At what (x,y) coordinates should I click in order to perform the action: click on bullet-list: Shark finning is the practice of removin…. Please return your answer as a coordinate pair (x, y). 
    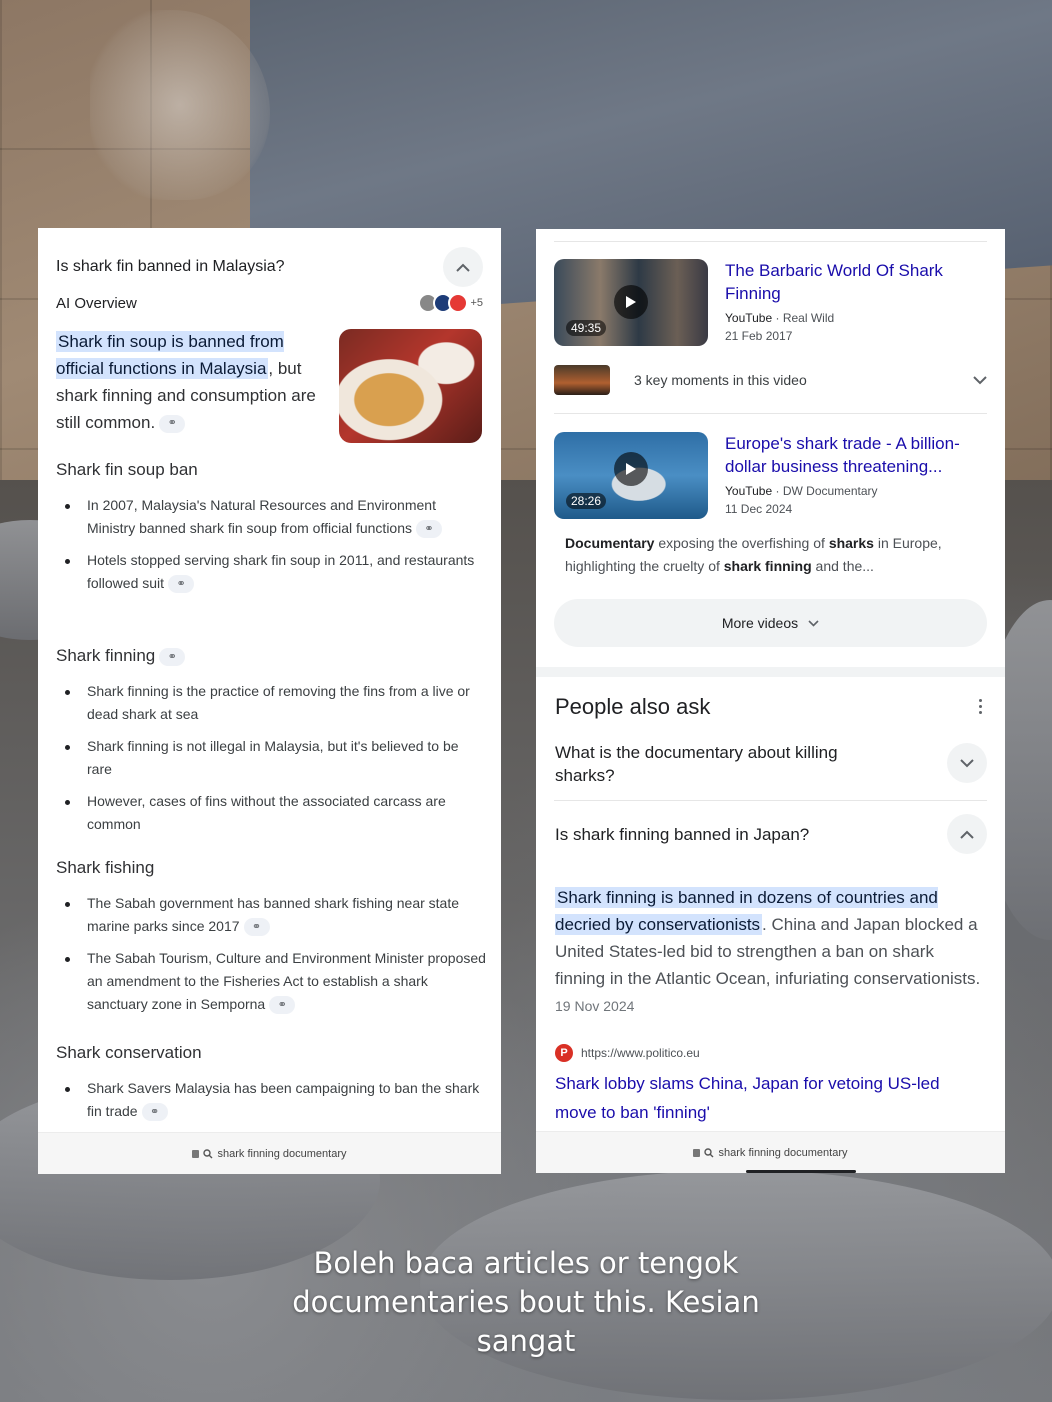
    Looking at the image, I should click on (271, 762).